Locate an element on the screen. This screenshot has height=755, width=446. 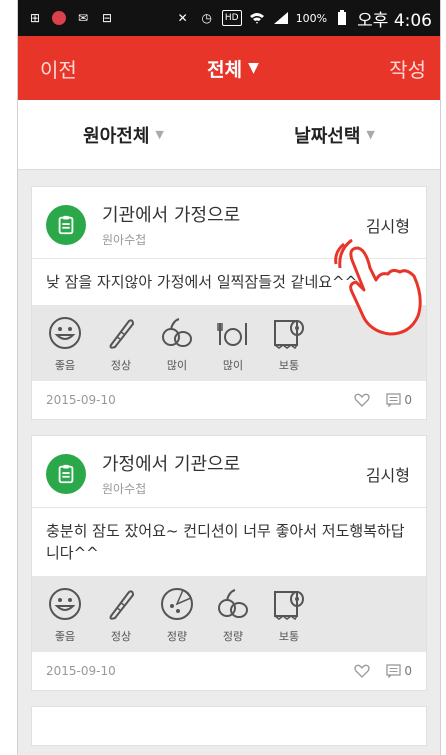
status-bar: ⊞ ✉ ⊟ ✕ ◷ HD 100% 오후 4:06 is located at coordinates (229, 18).